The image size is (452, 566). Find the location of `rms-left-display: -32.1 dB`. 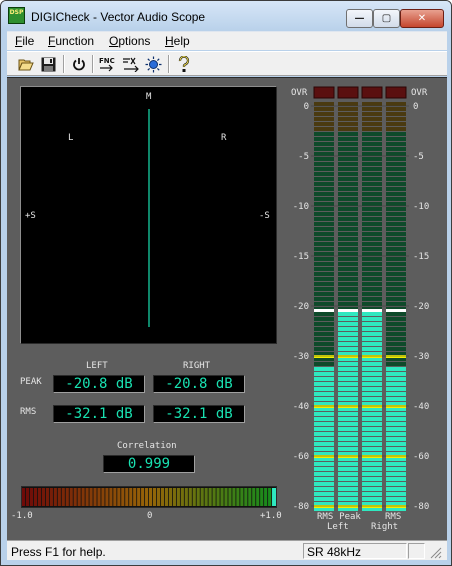

rms-left-display: -32.1 dB is located at coordinates (99, 414).